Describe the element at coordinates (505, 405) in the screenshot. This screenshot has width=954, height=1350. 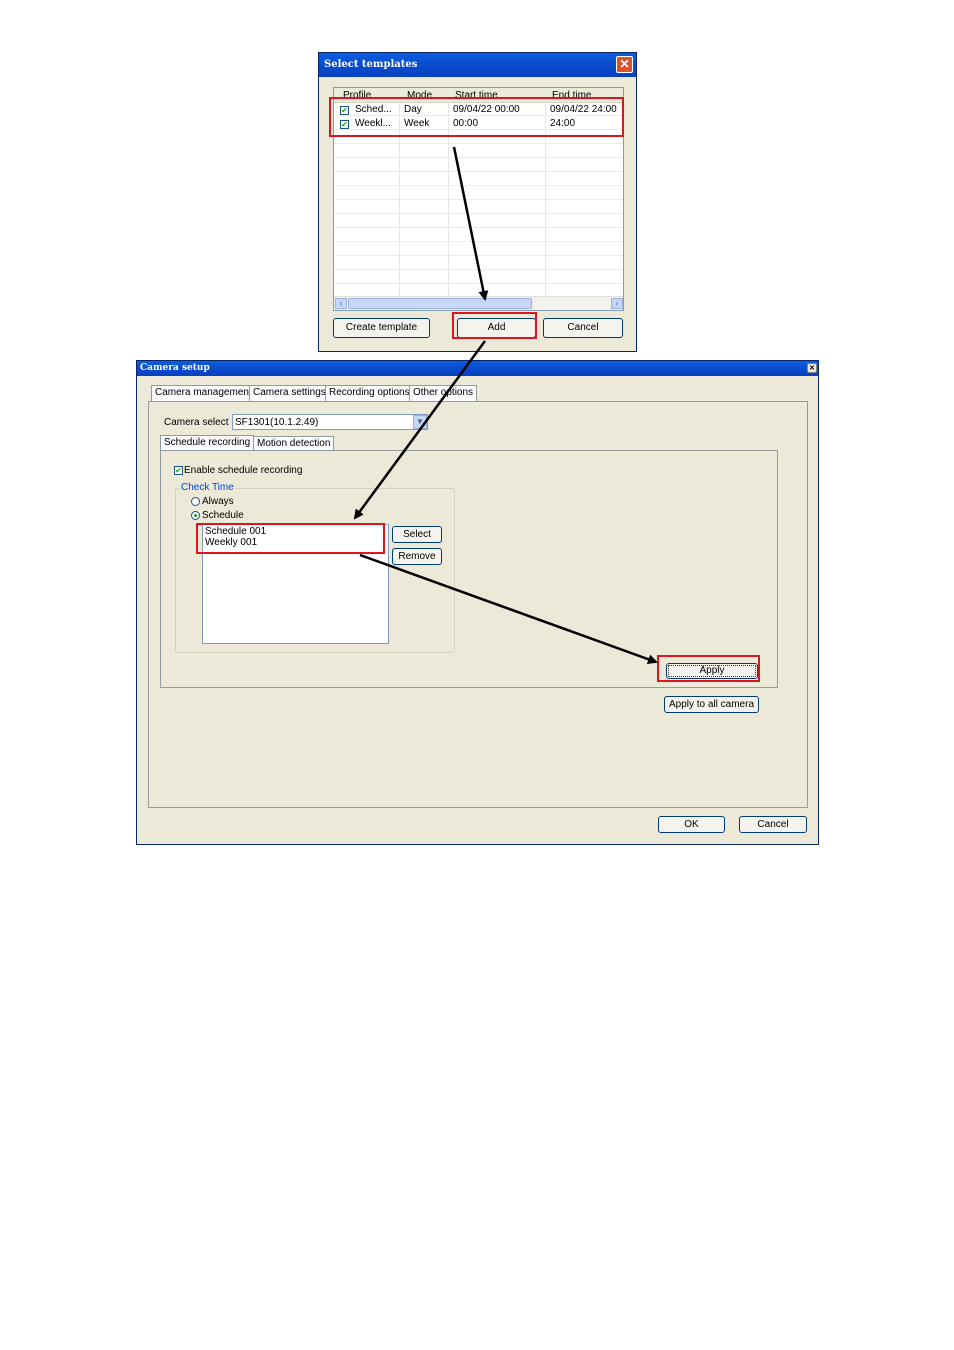
I see `annotation-arrows` at that location.